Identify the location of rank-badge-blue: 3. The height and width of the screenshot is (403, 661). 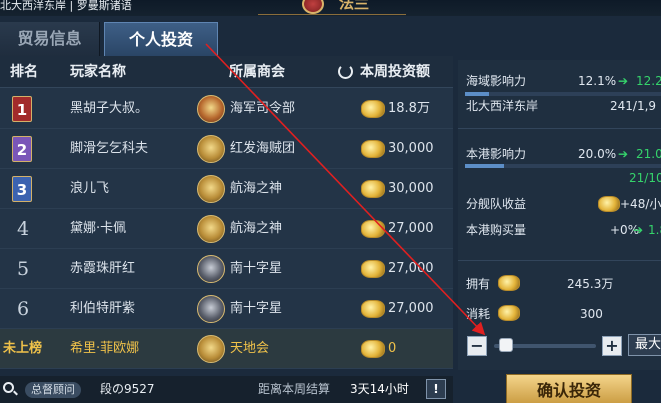
(22, 189).